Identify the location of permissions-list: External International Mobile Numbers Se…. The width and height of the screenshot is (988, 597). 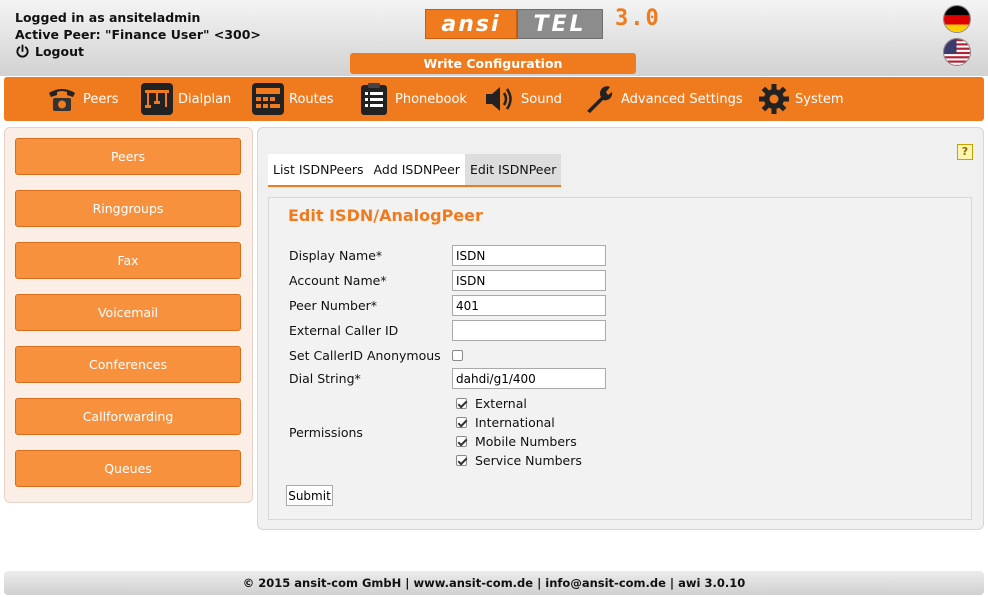
(519, 432).